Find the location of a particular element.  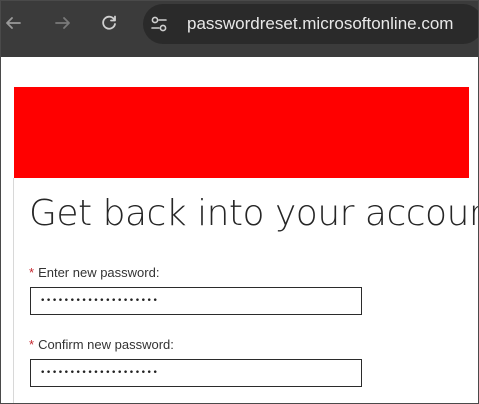

tune-icon is located at coordinates (159, 24).